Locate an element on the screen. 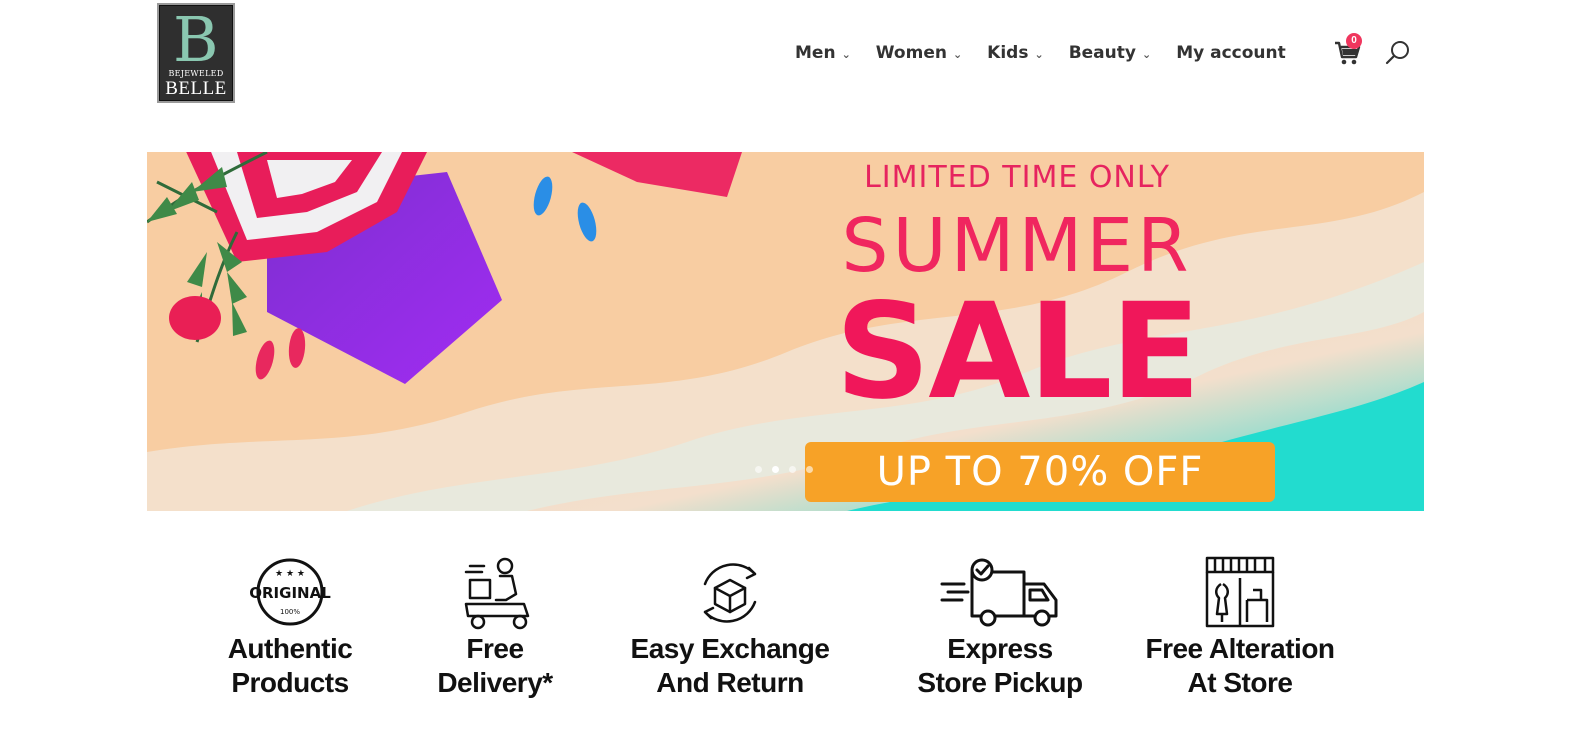 The image size is (1585, 754). nav-item-kids: Kids ⌄ is located at coordinates (1015, 53).